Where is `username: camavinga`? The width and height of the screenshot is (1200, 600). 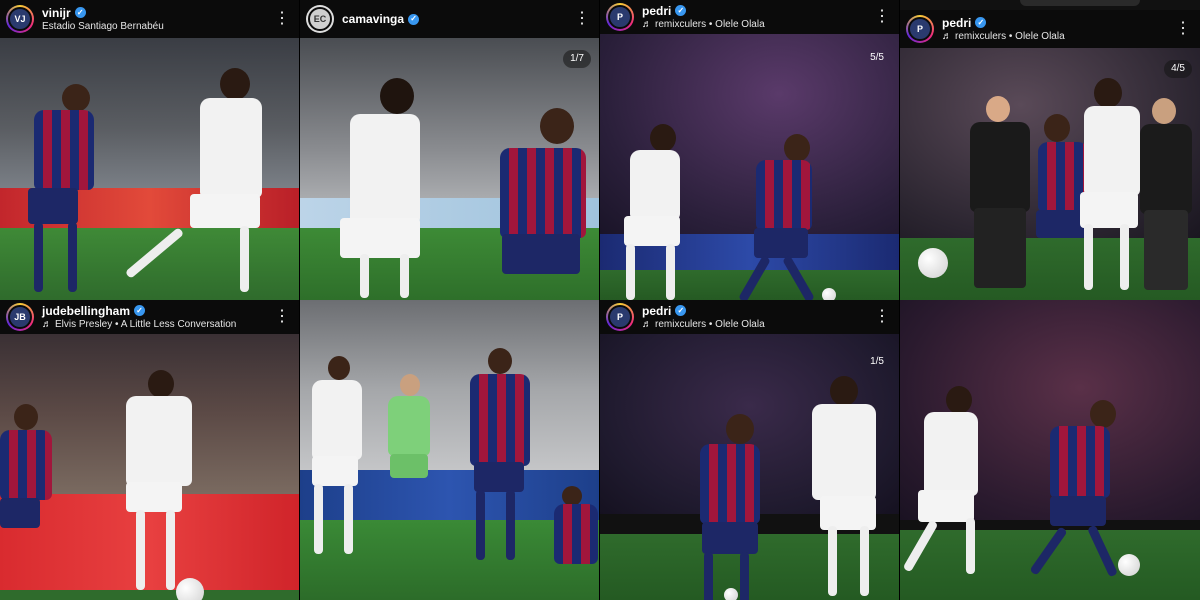 username: camavinga is located at coordinates (373, 19).